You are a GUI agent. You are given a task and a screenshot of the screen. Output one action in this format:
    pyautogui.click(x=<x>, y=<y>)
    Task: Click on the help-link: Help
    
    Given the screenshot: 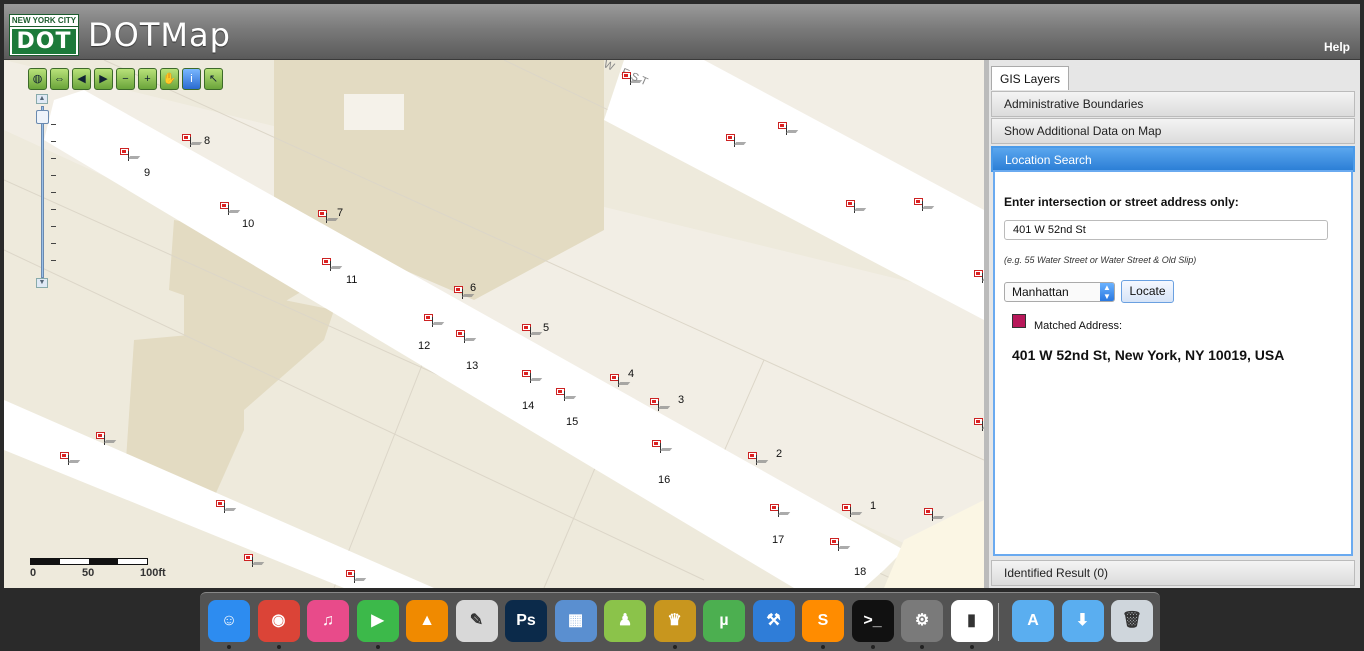 What is the action you would take?
    pyautogui.click(x=1337, y=47)
    